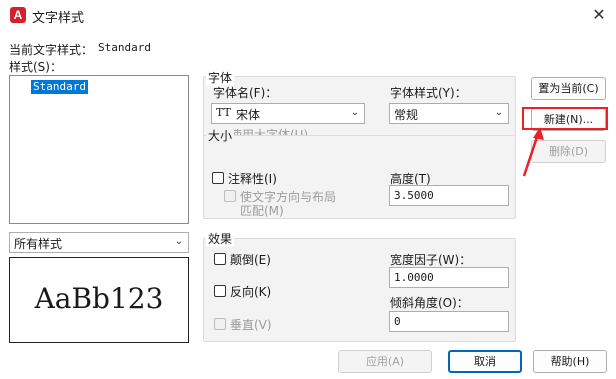  What do you see at coordinates (599, 15) in the screenshot?
I see `close-icon: ✕` at bounding box center [599, 15].